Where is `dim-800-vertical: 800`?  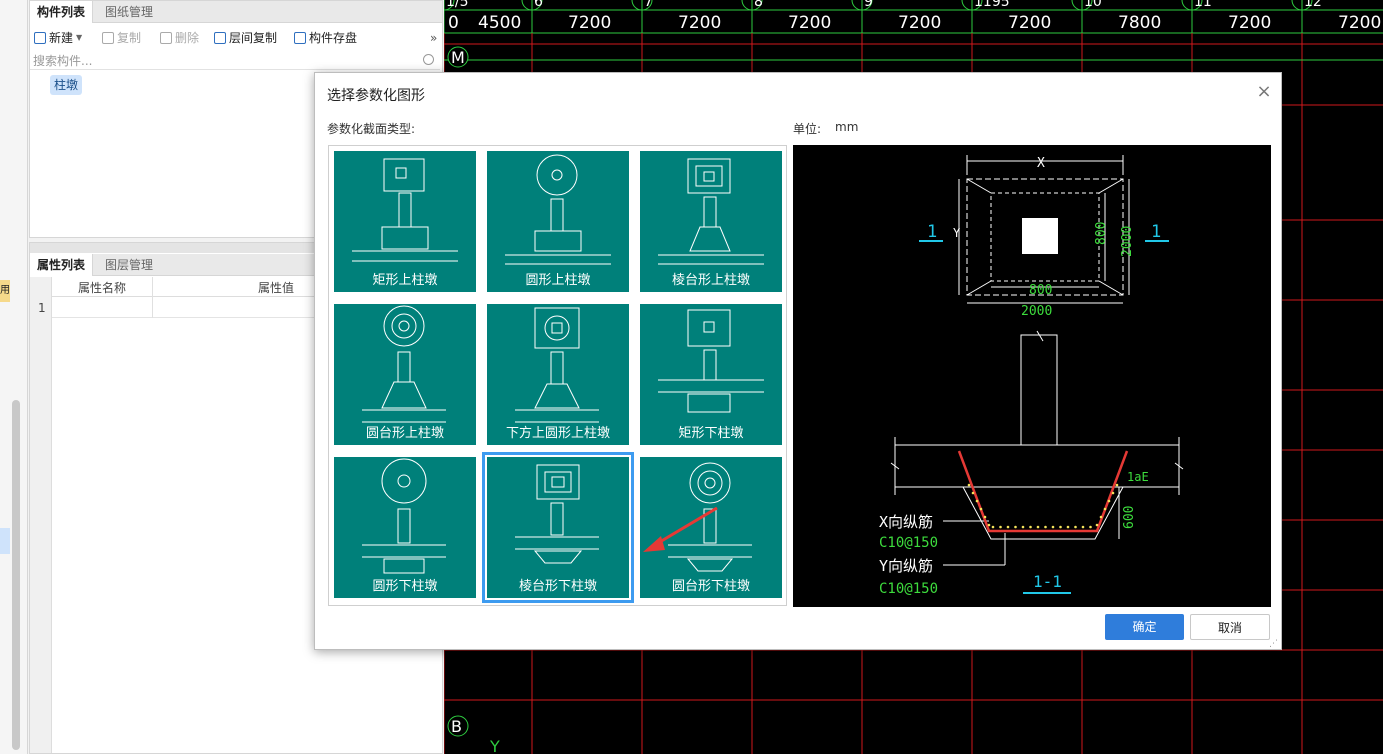
dim-800-vertical: 800 is located at coordinates (1101, 233).